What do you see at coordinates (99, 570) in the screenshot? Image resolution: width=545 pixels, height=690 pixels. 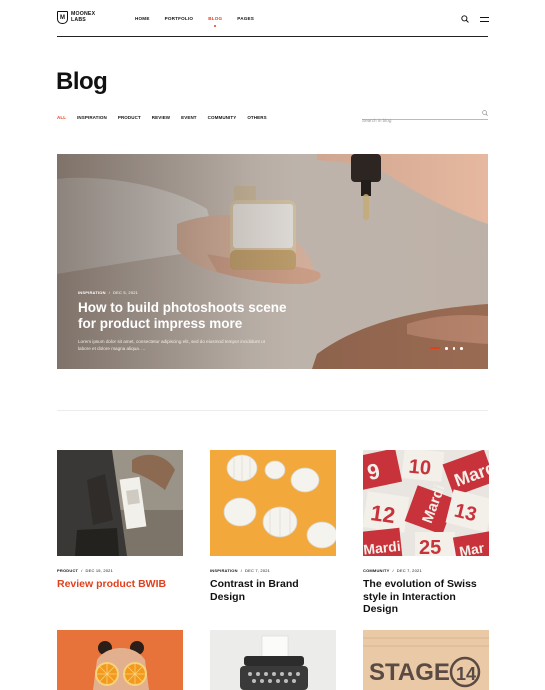 I see `post-date: DEC 15, 2021` at bounding box center [99, 570].